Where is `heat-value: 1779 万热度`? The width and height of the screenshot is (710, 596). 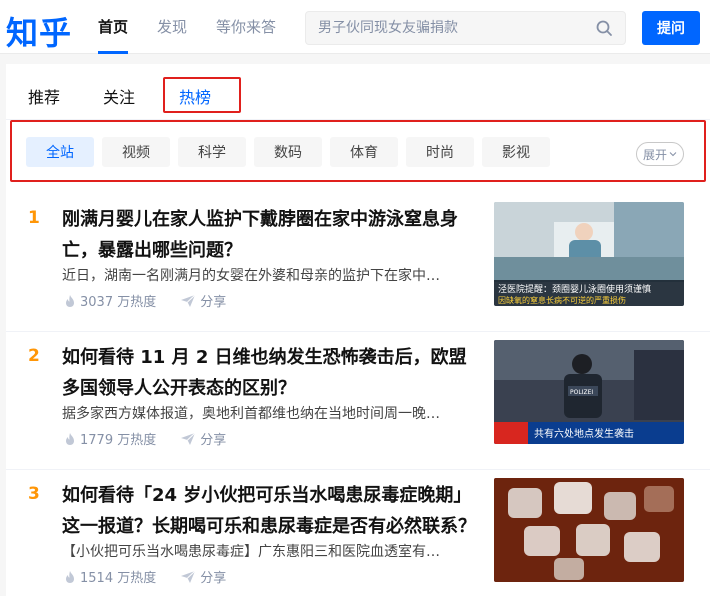
heat-value: 1779 万热度 is located at coordinates (118, 440).